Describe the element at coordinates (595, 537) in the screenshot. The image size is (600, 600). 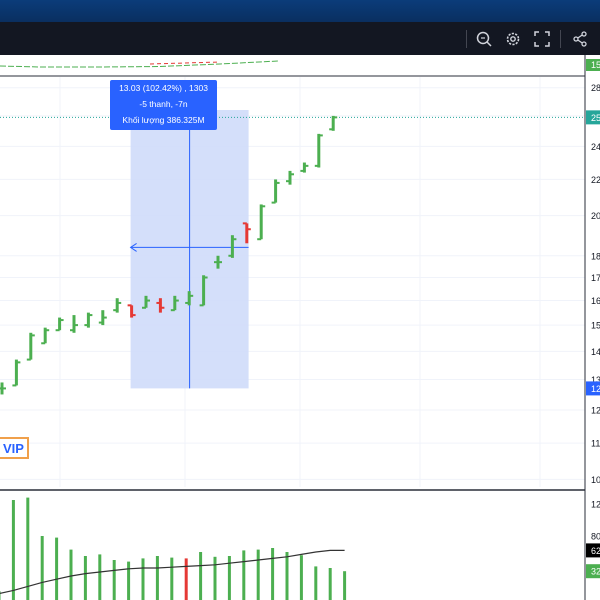
I see `volume-tick-label: 80` at that location.